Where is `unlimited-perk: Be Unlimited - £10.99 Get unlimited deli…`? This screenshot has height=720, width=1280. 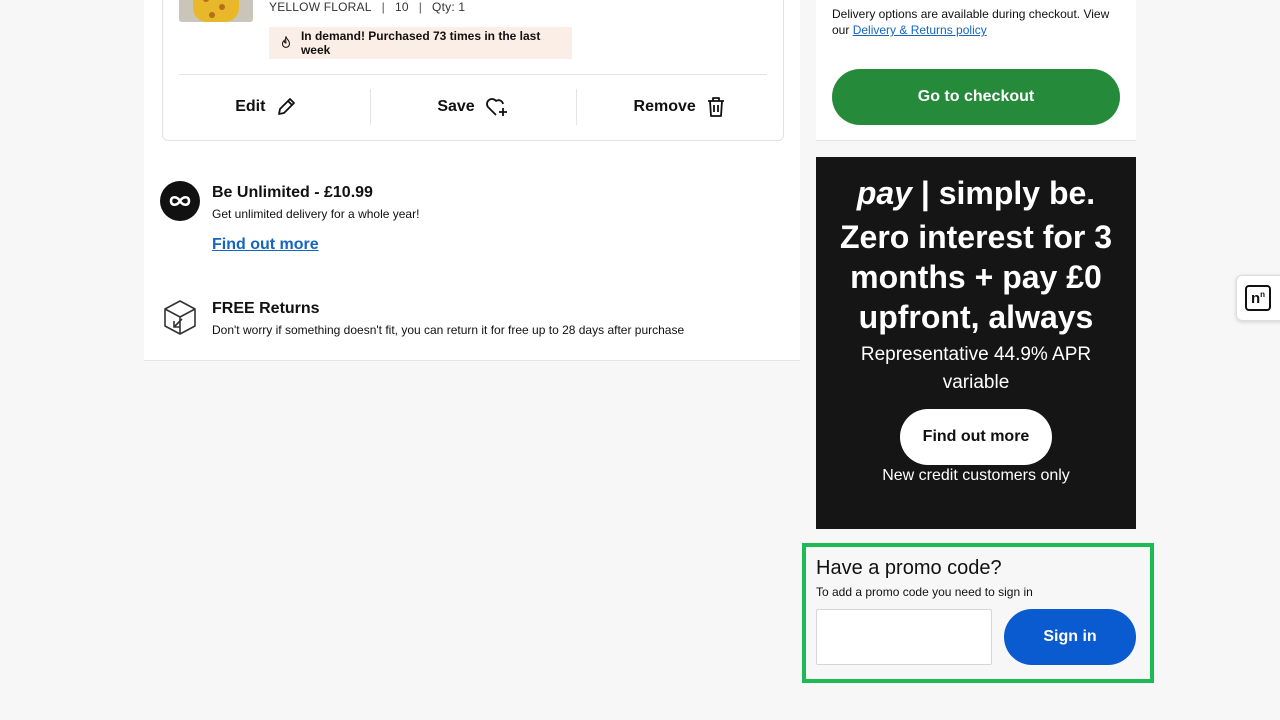 unlimited-perk: Be Unlimited - £10.99 Get unlimited deli… is located at coordinates (460, 221).